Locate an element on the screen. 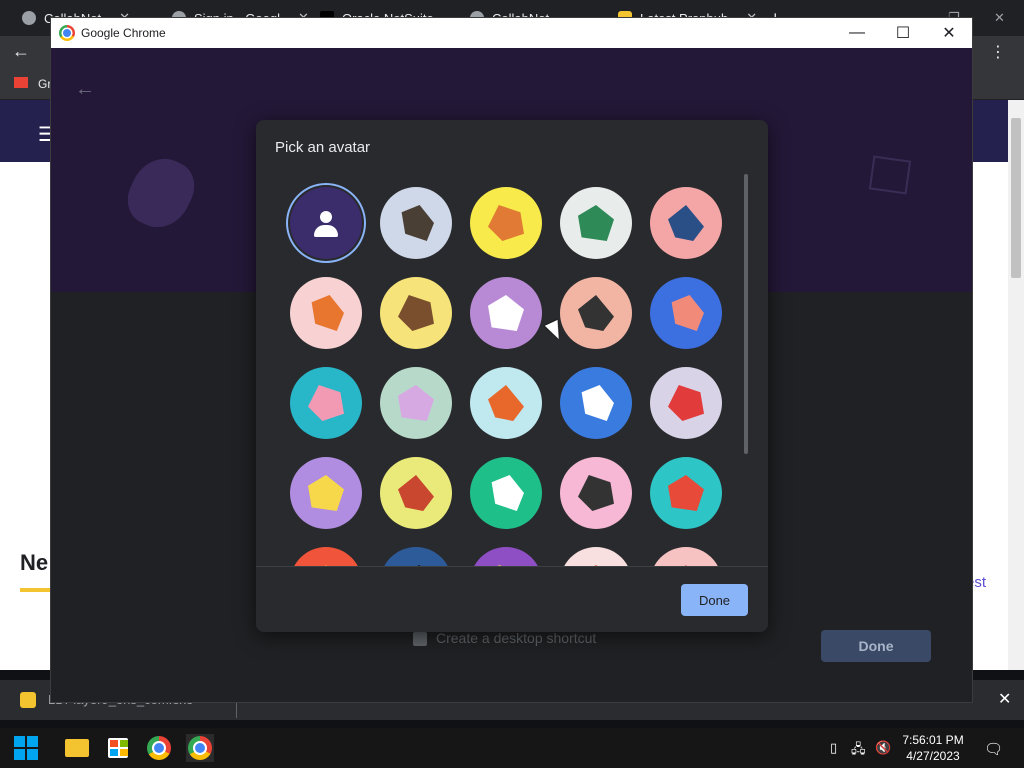 The height and width of the screenshot is (768, 1024). avatar-bicycle-icon is located at coordinates (596, 403).